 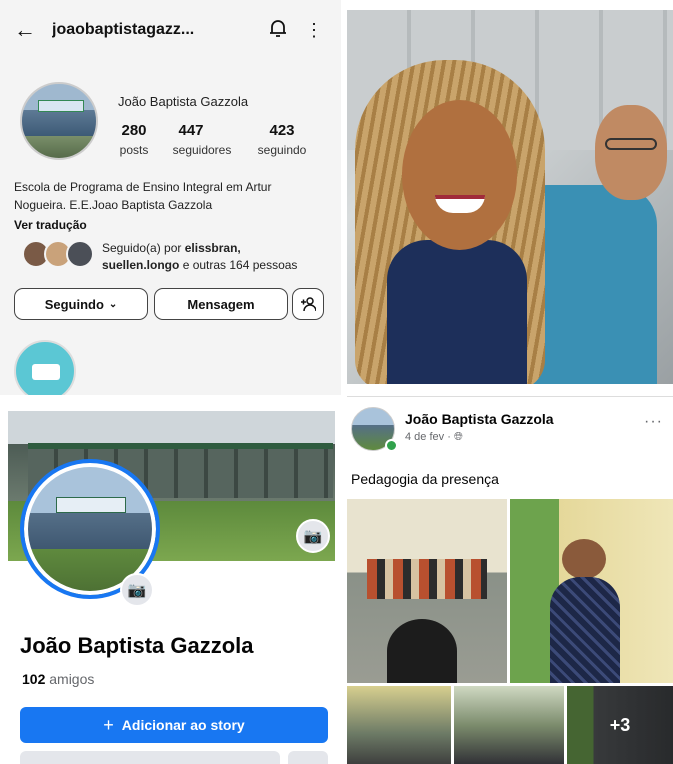 I want to click on add-person-icon, so click(x=308, y=304).